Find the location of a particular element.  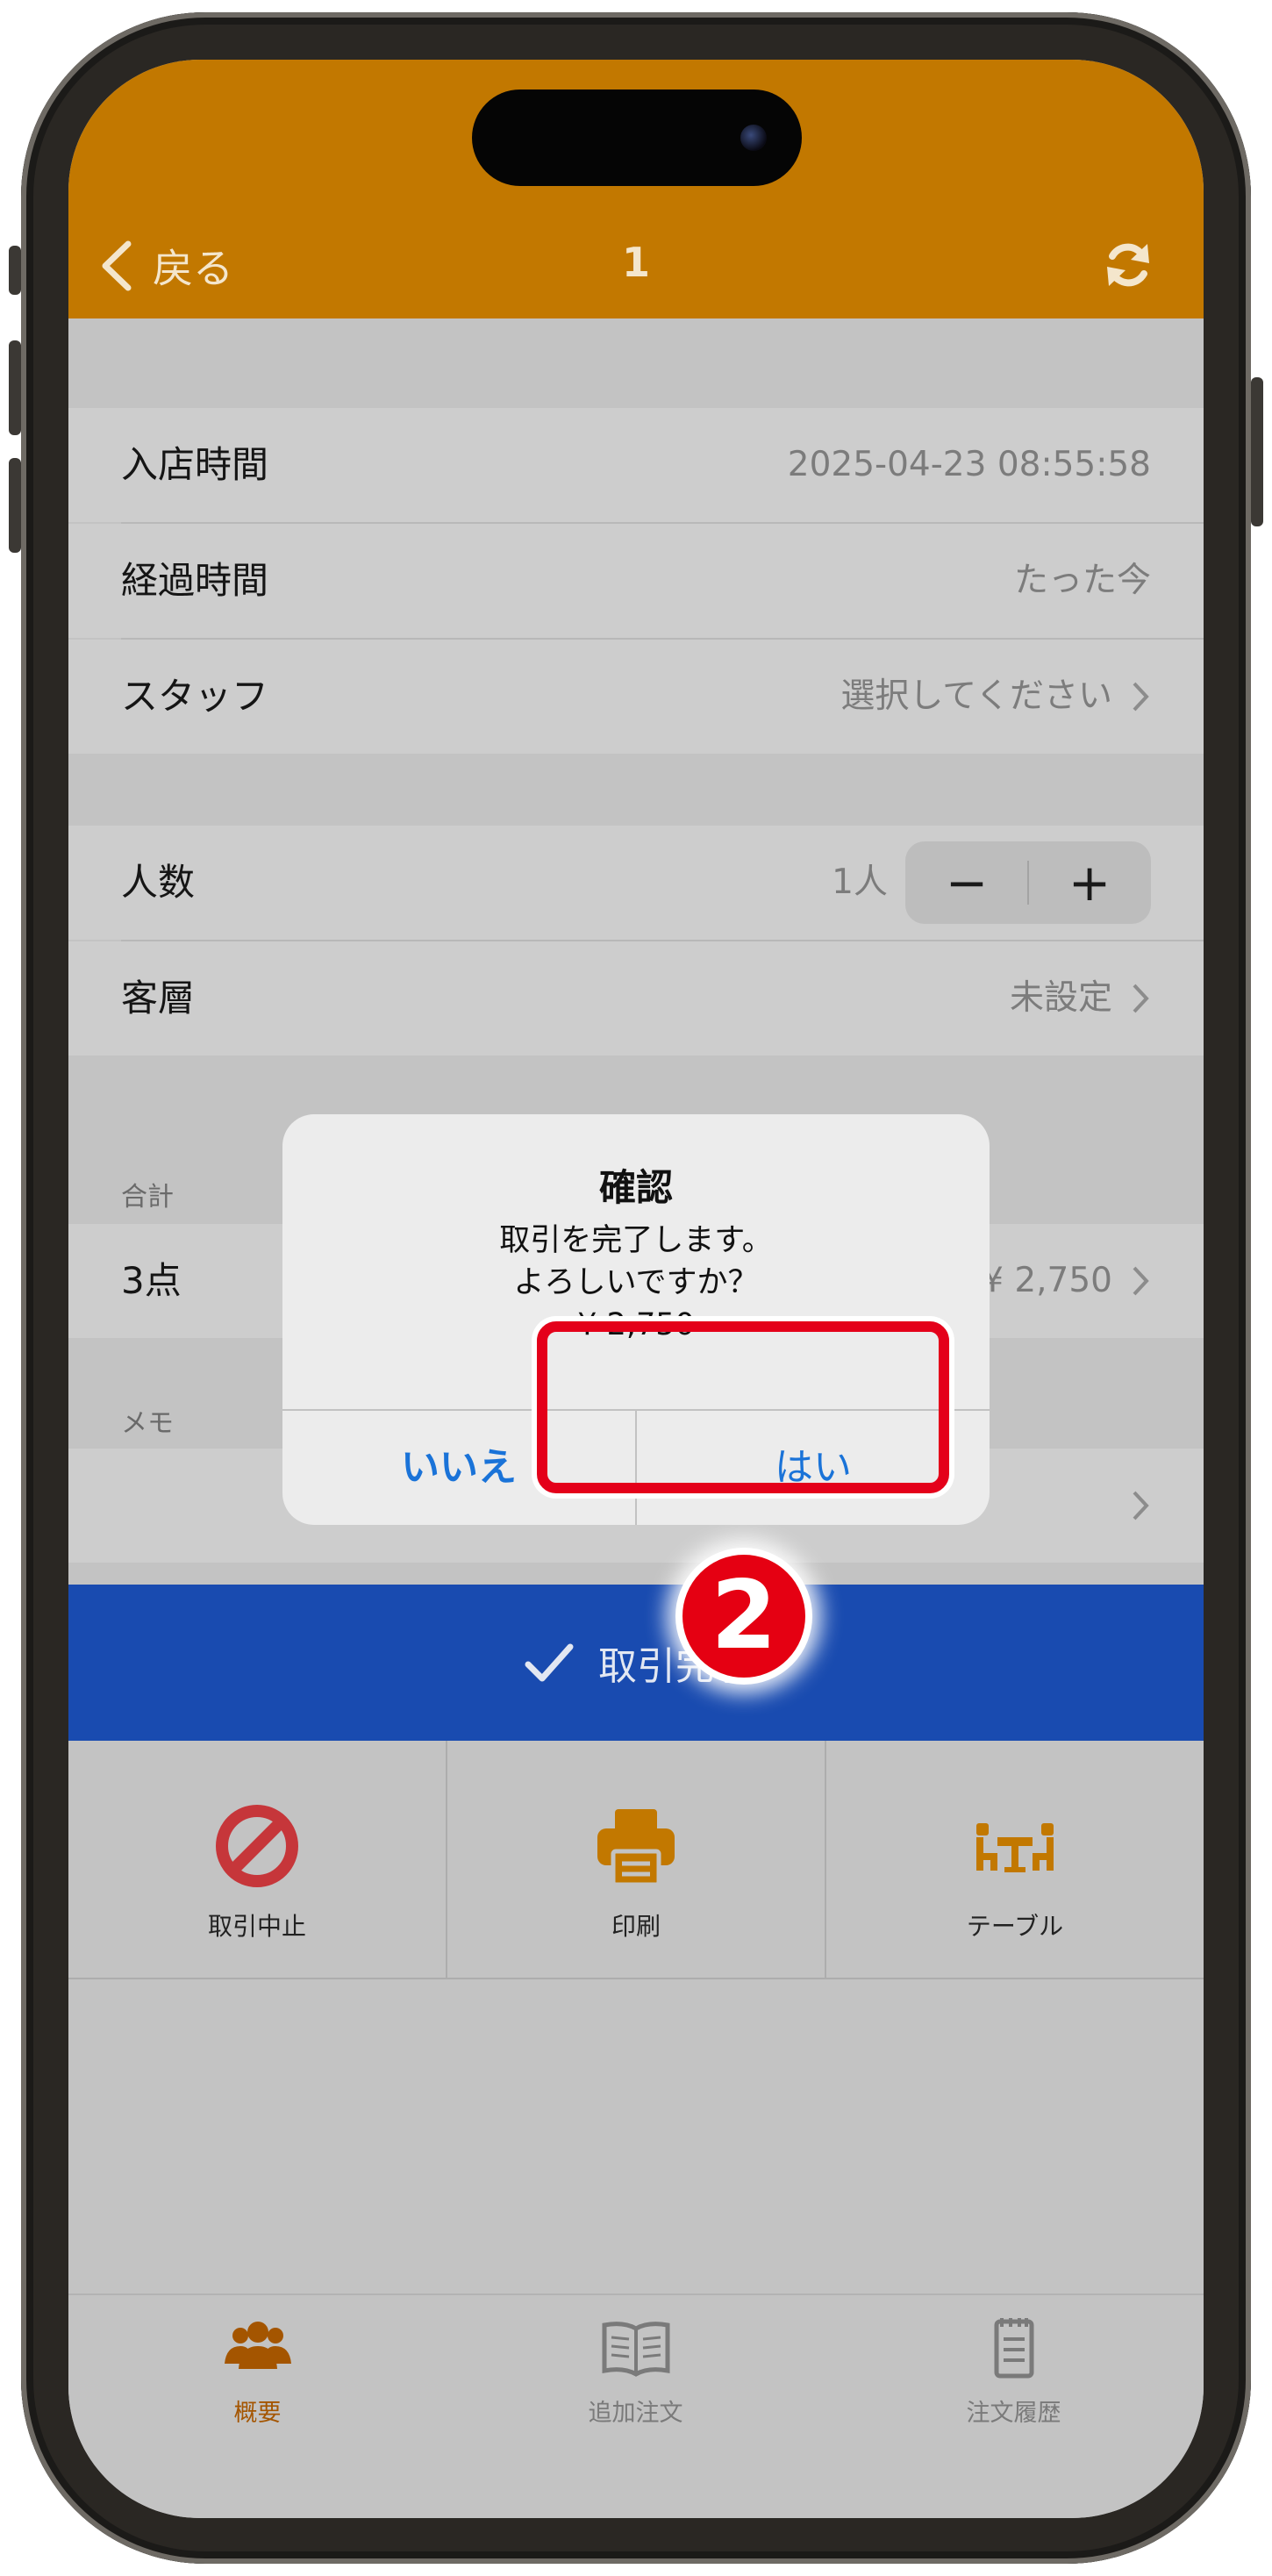

nav-header: 戻る 1 is located at coordinates (636, 189).